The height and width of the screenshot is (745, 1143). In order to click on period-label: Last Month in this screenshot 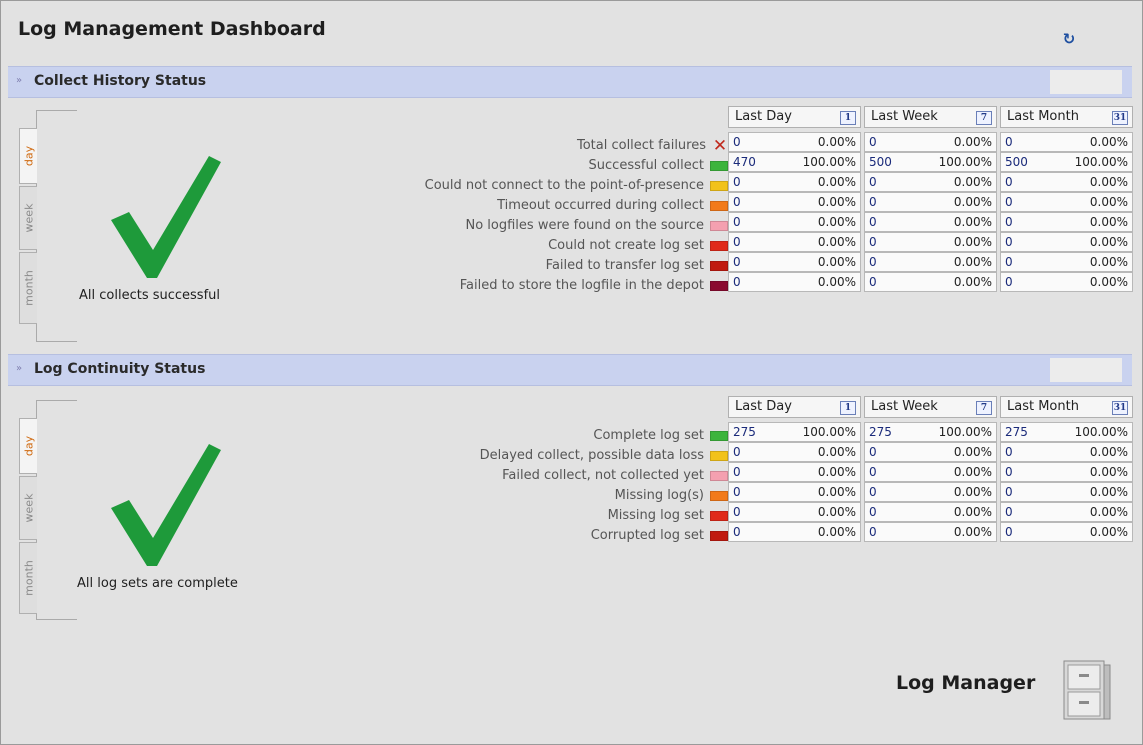, I will do `click(1043, 116)`.